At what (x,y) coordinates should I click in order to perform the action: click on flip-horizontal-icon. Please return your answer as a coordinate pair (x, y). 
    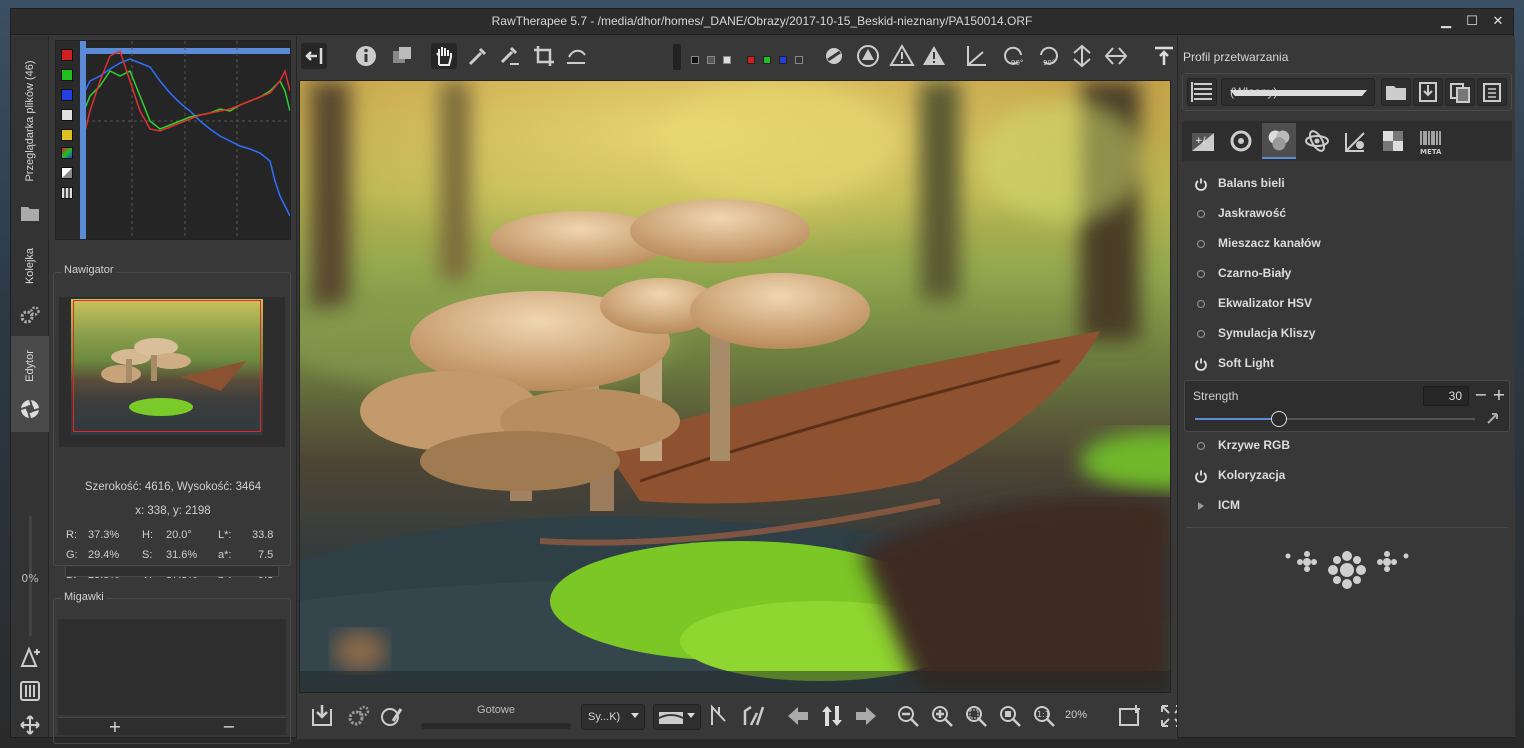
    Looking at the image, I should click on (1116, 56).